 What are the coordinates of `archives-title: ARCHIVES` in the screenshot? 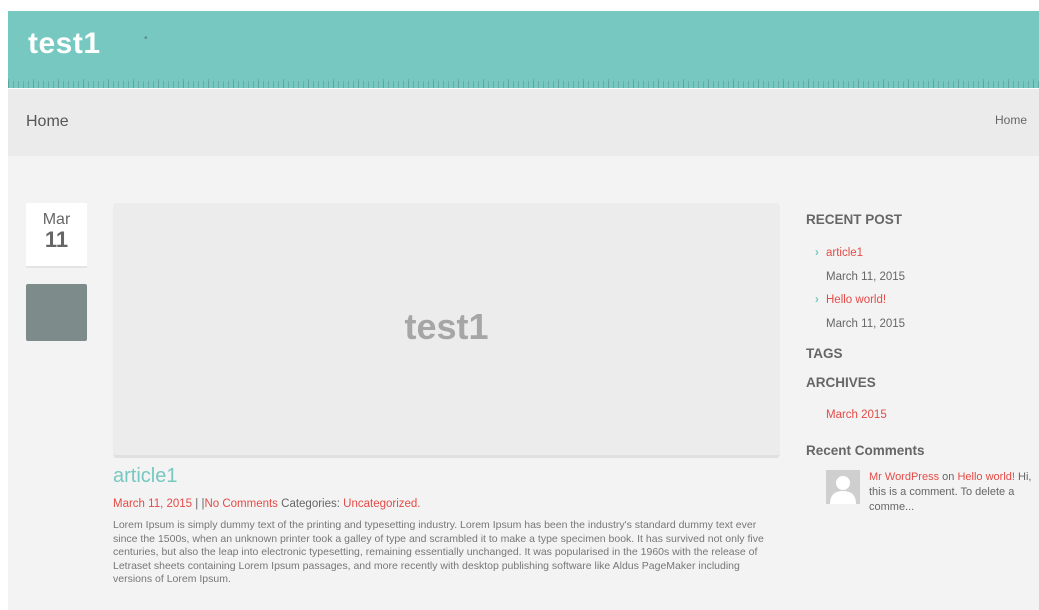 It's located at (841, 382).